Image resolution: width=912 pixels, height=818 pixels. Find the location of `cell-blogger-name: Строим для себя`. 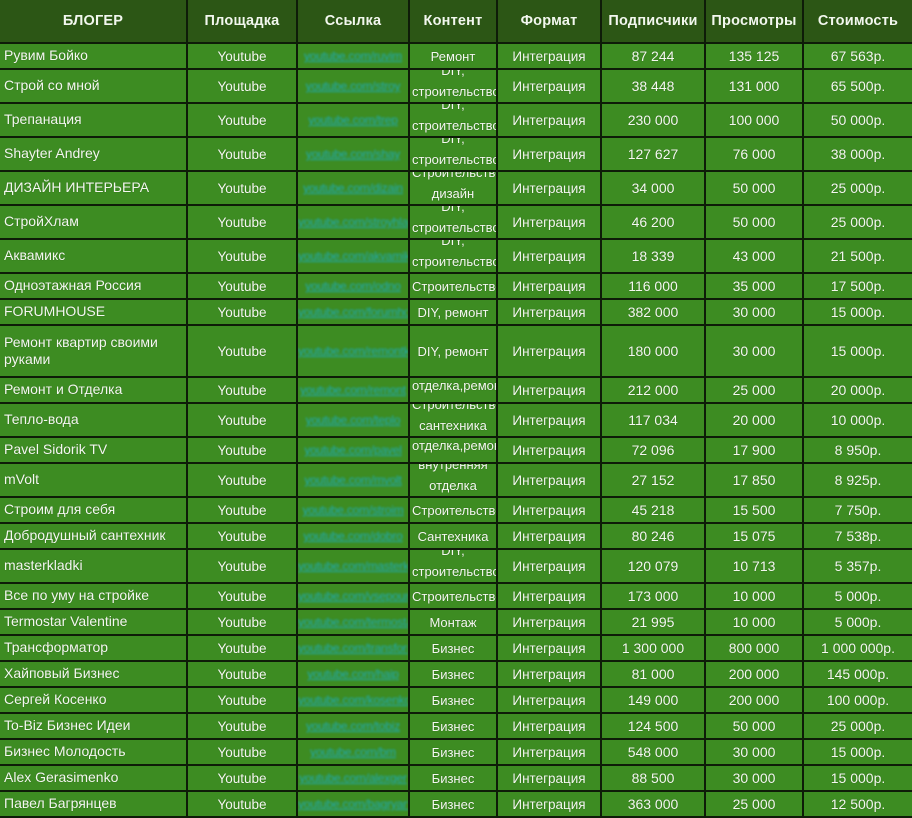

cell-blogger-name: Строим для себя is located at coordinates (94, 511).